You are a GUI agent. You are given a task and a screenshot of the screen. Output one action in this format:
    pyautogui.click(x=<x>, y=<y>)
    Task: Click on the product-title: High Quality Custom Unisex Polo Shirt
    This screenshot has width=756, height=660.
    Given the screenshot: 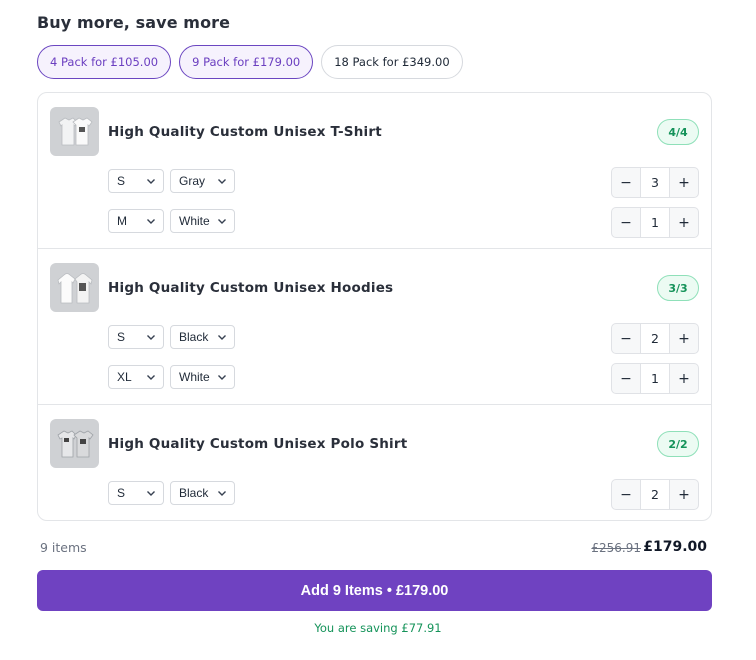 What is the action you would take?
    pyautogui.click(x=258, y=444)
    